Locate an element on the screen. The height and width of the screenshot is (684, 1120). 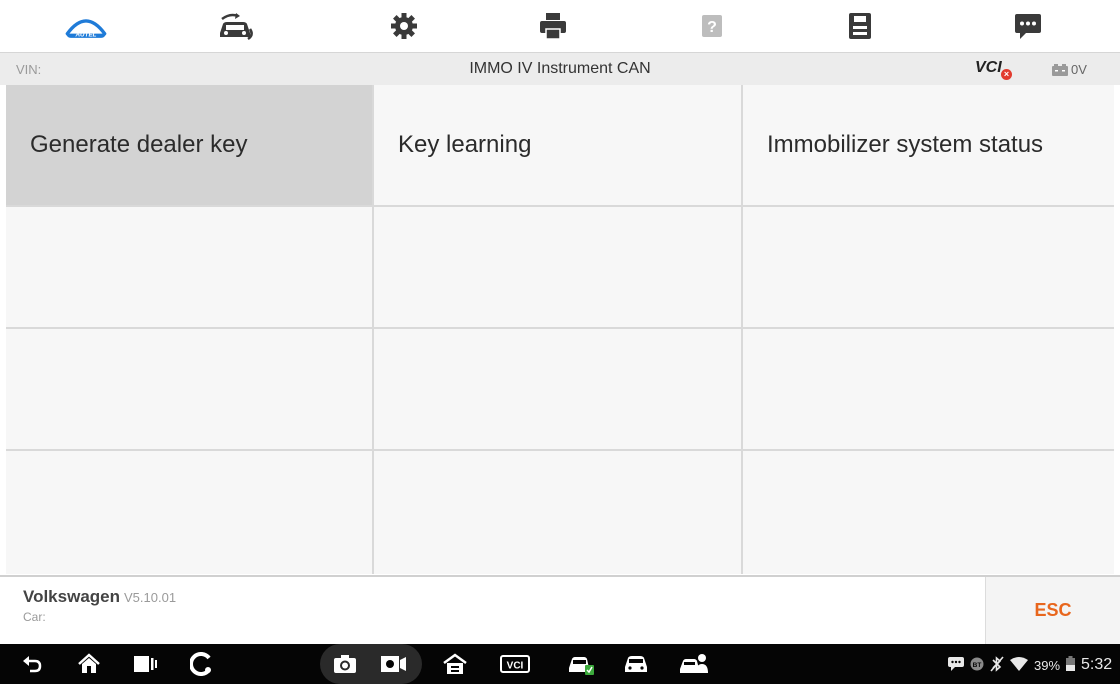
vci-disconnected-icon: × is located at coordinates (1006, 74).